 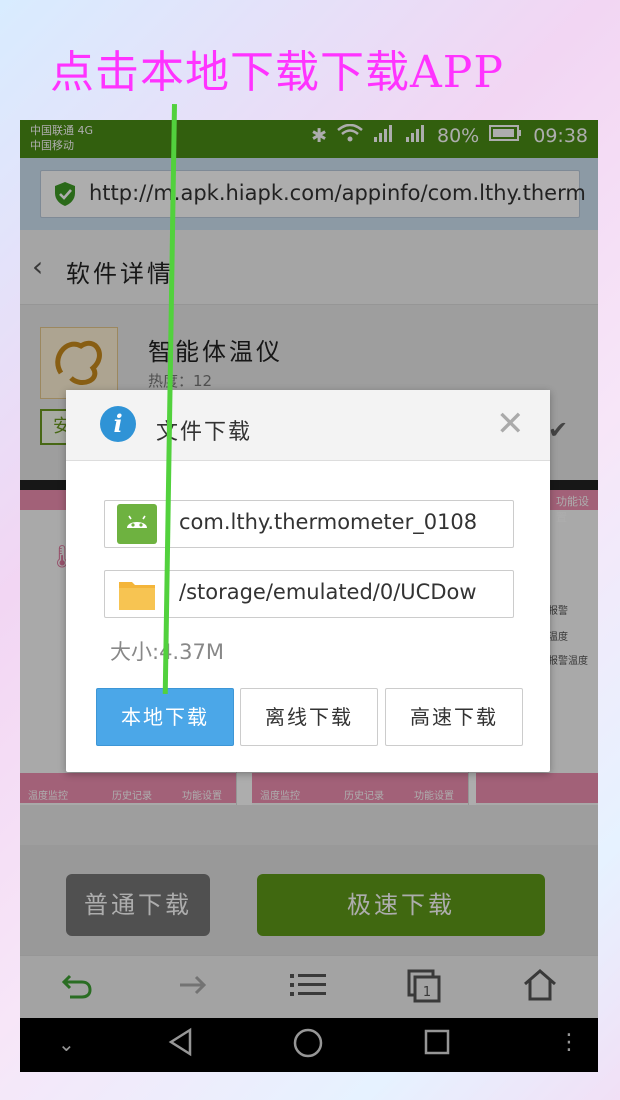 What do you see at coordinates (137, 594) in the screenshot?
I see `folder-icon` at bounding box center [137, 594].